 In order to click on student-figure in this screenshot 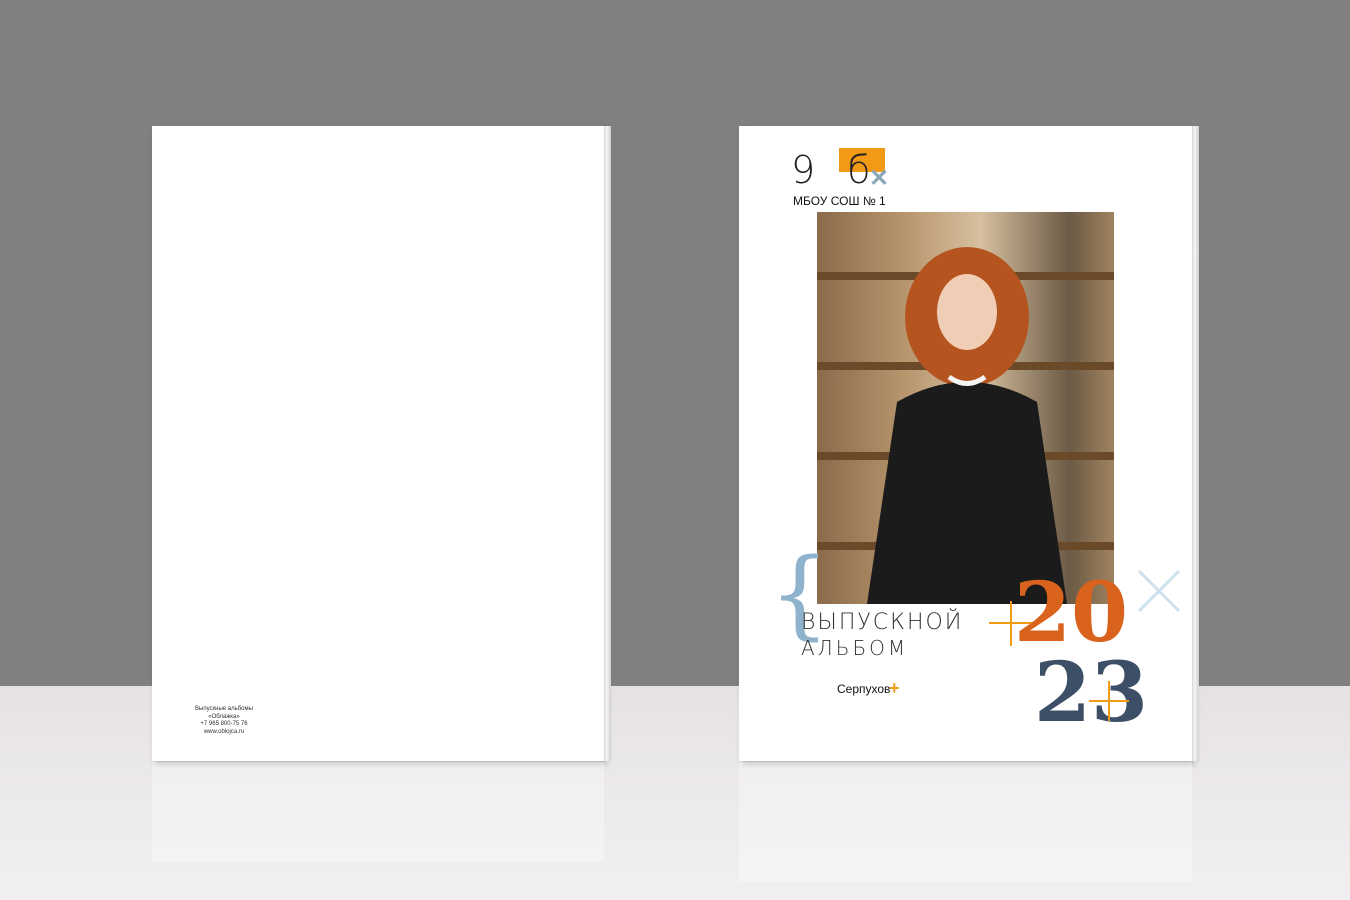, I will do `click(967, 425)`.